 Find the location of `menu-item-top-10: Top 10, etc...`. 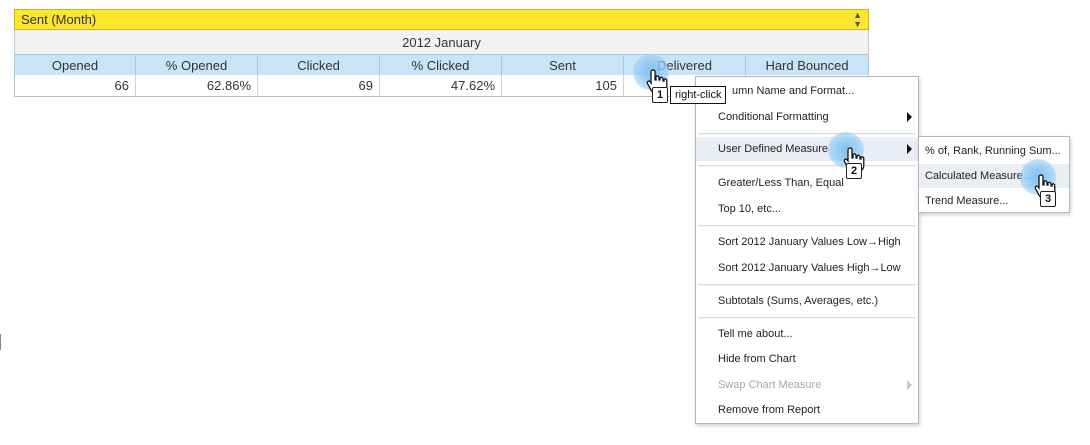

menu-item-top-10: Top 10, etc... is located at coordinates (807, 209).